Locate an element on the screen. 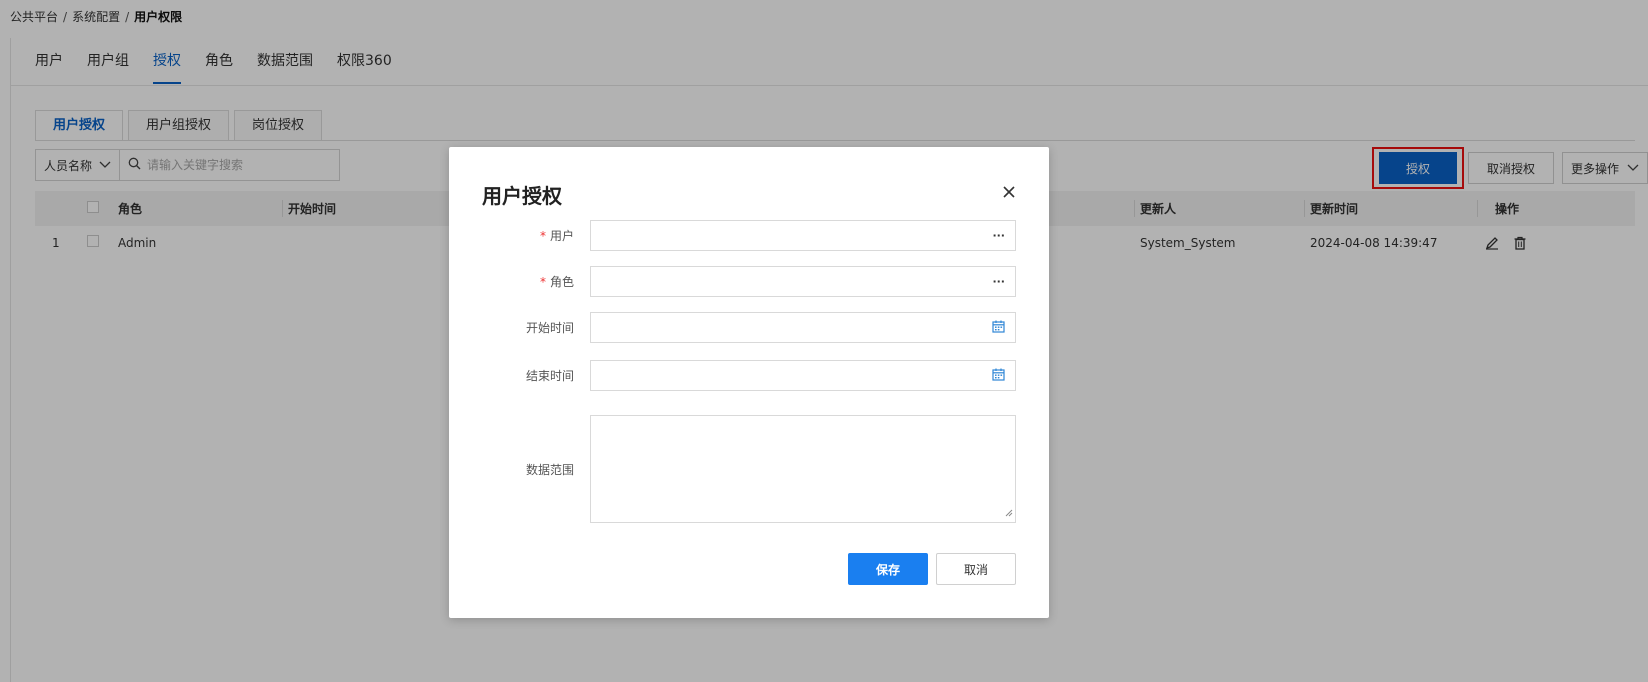 Image resolution: width=1648 pixels, height=682 pixels. end-time-label: 结束时间 is located at coordinates (549, 376).